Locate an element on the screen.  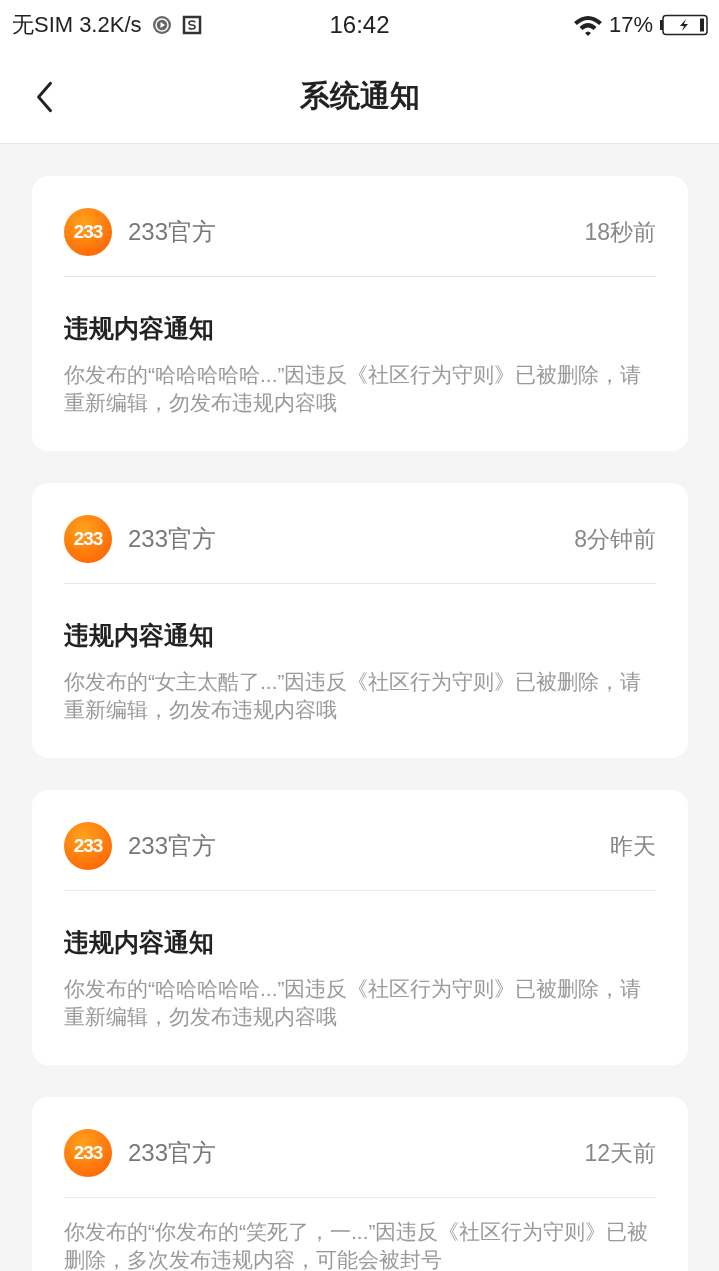
timestamp: 12天前 is located at coordinates (620, 1153).